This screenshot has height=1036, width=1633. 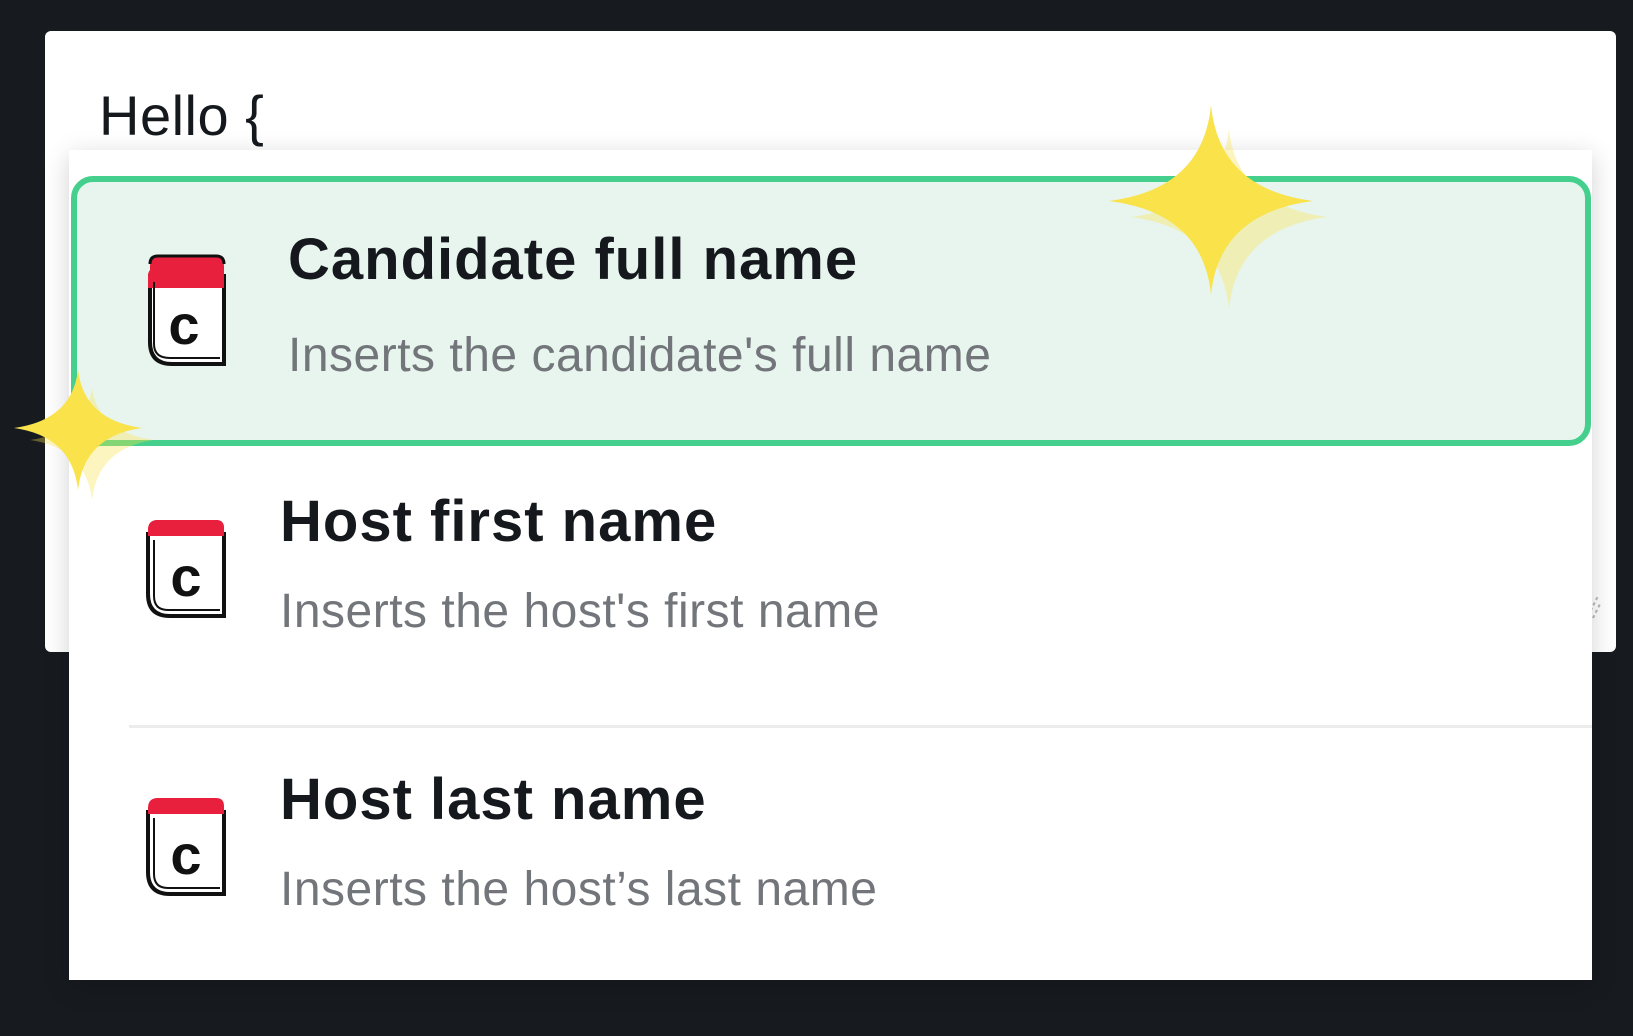 What do you see at coordinates (640, 355) in the screenshot?
I see `suggestion-description: Inserts the candidate's full name` at bounding box center [640, 355].